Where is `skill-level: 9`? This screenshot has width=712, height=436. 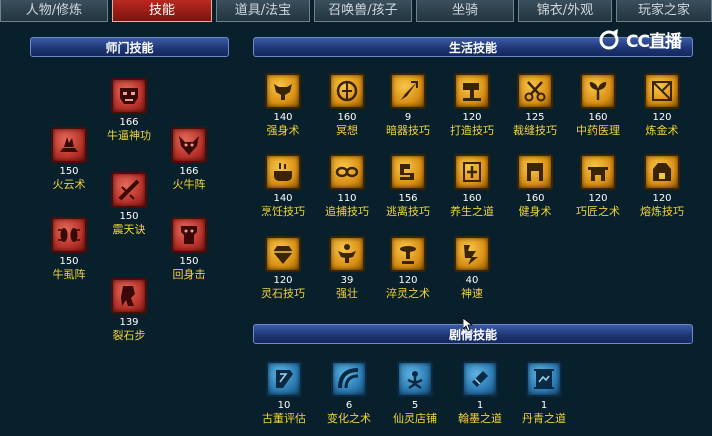
skill-level: 9 is located at coordinates (408, 117).